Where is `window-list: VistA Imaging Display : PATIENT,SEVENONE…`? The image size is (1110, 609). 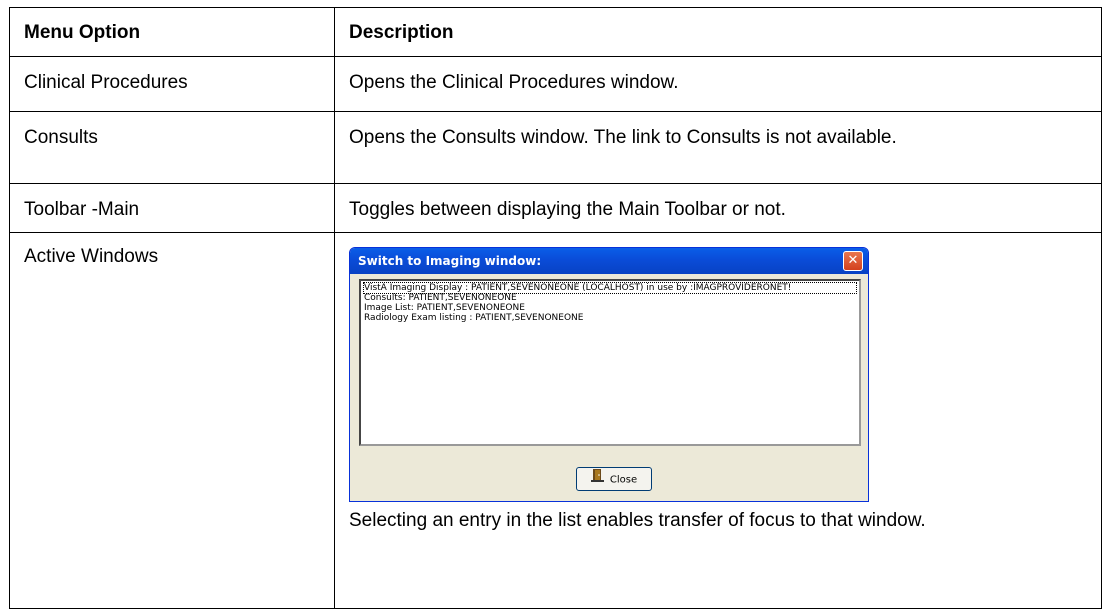 window-list: VistA Imaging Display : PATIENT,SEVENONE… is located at coordinates (610, 362).